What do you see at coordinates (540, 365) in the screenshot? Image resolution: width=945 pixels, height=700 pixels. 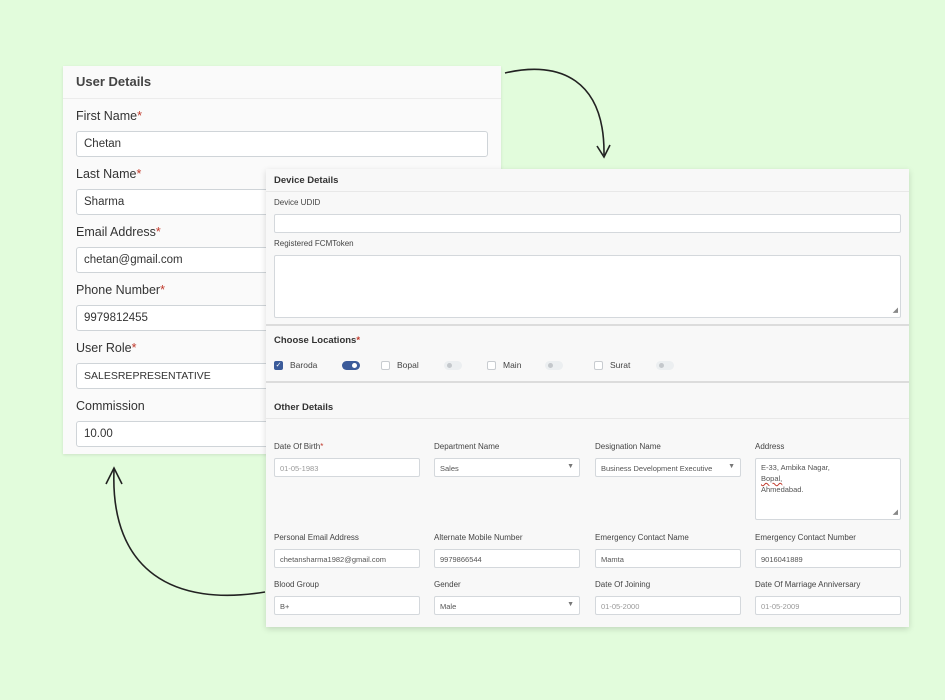 I see `location-main: Main` at bounding box center [540, 365].